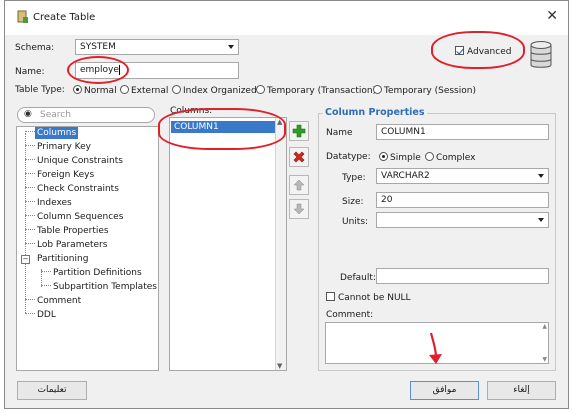 The image size is (573, 413). What do you see at coordinates (462, 176) in the screenshot?
I see `type-select: VARCHAR2` at bounding box center [462, 176].